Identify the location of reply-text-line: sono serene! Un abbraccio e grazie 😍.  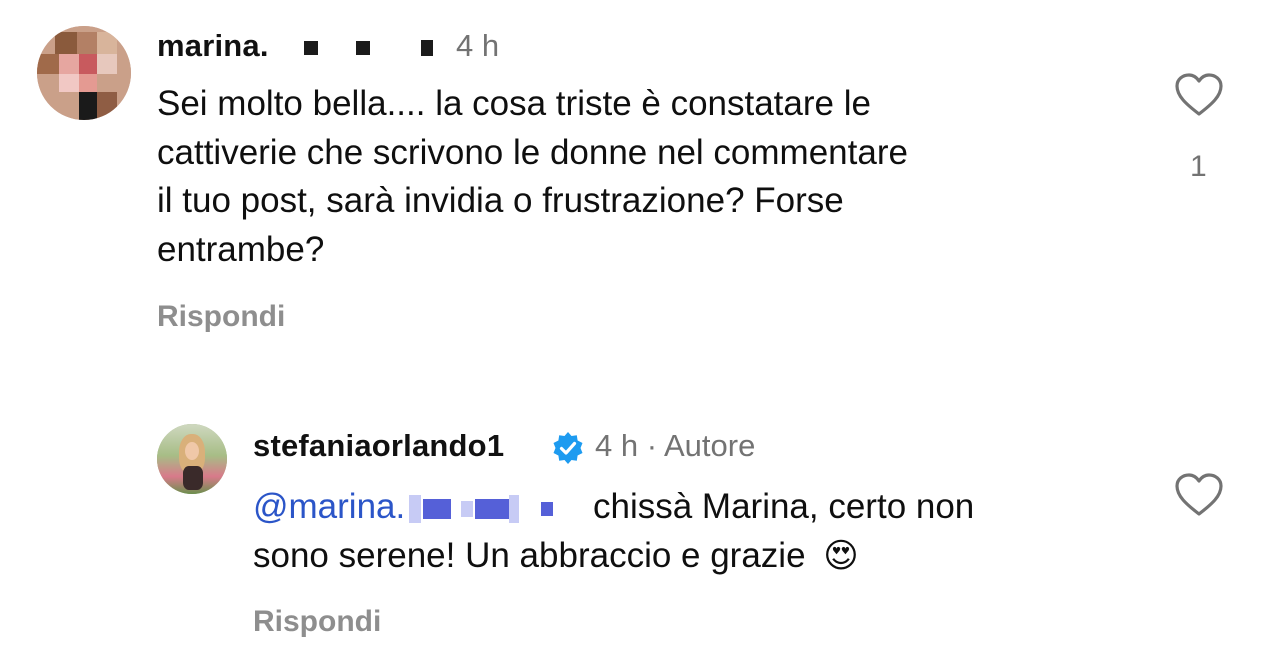
(613, 556).